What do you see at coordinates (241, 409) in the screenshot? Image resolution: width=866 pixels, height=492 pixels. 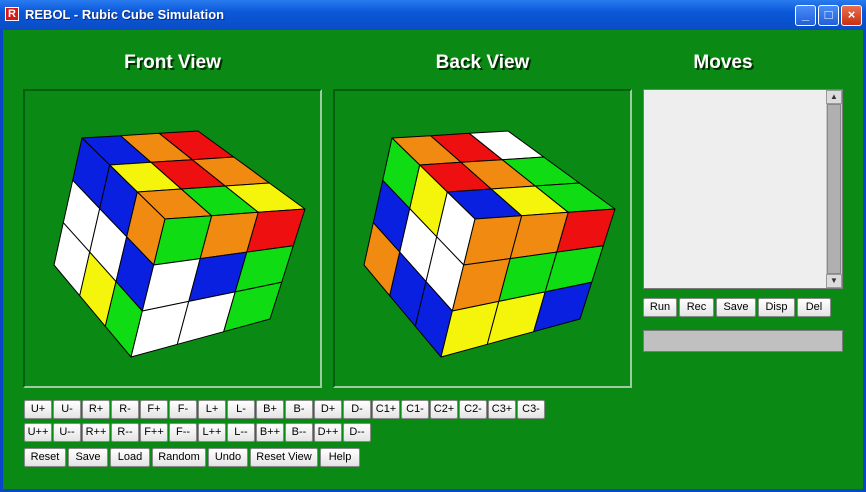 I see `move-button-lminus: L-` at bounding box center [241, 409].